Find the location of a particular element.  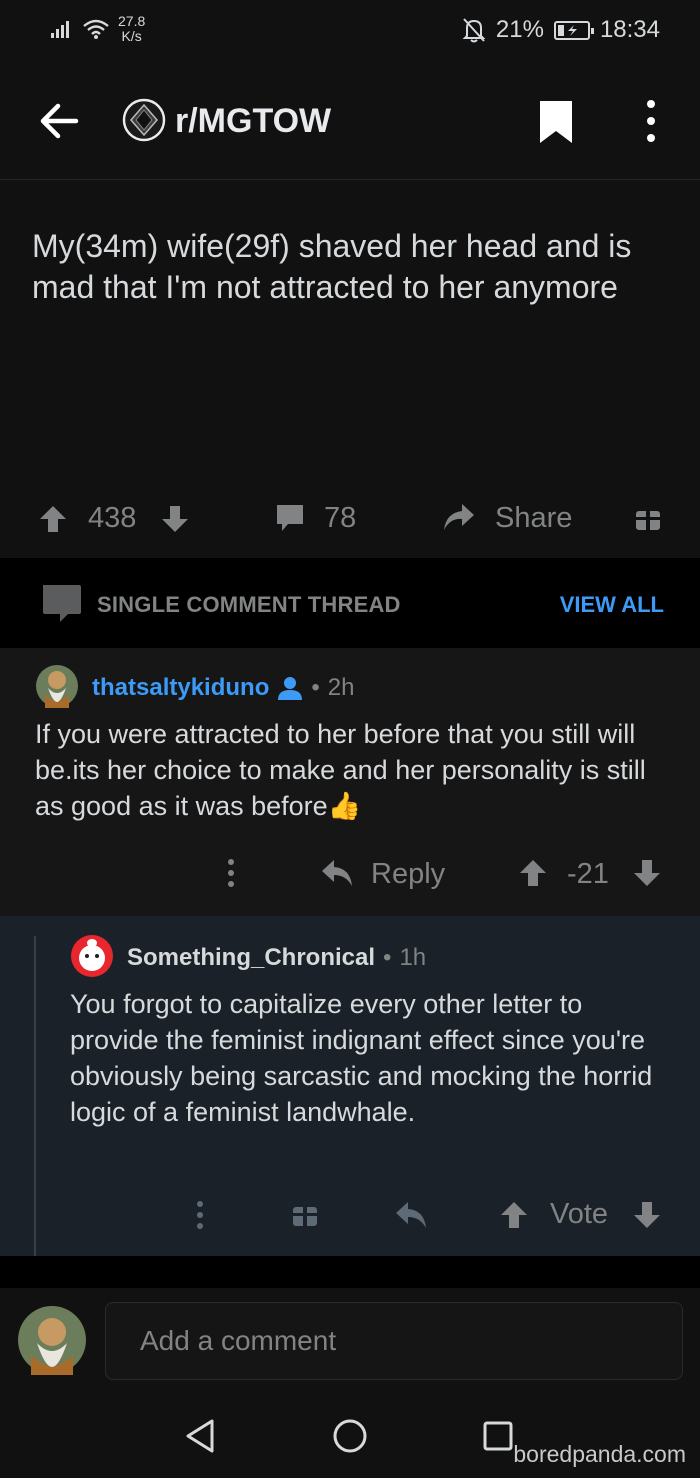

op-user-icon is located at coordinates (290, 688).